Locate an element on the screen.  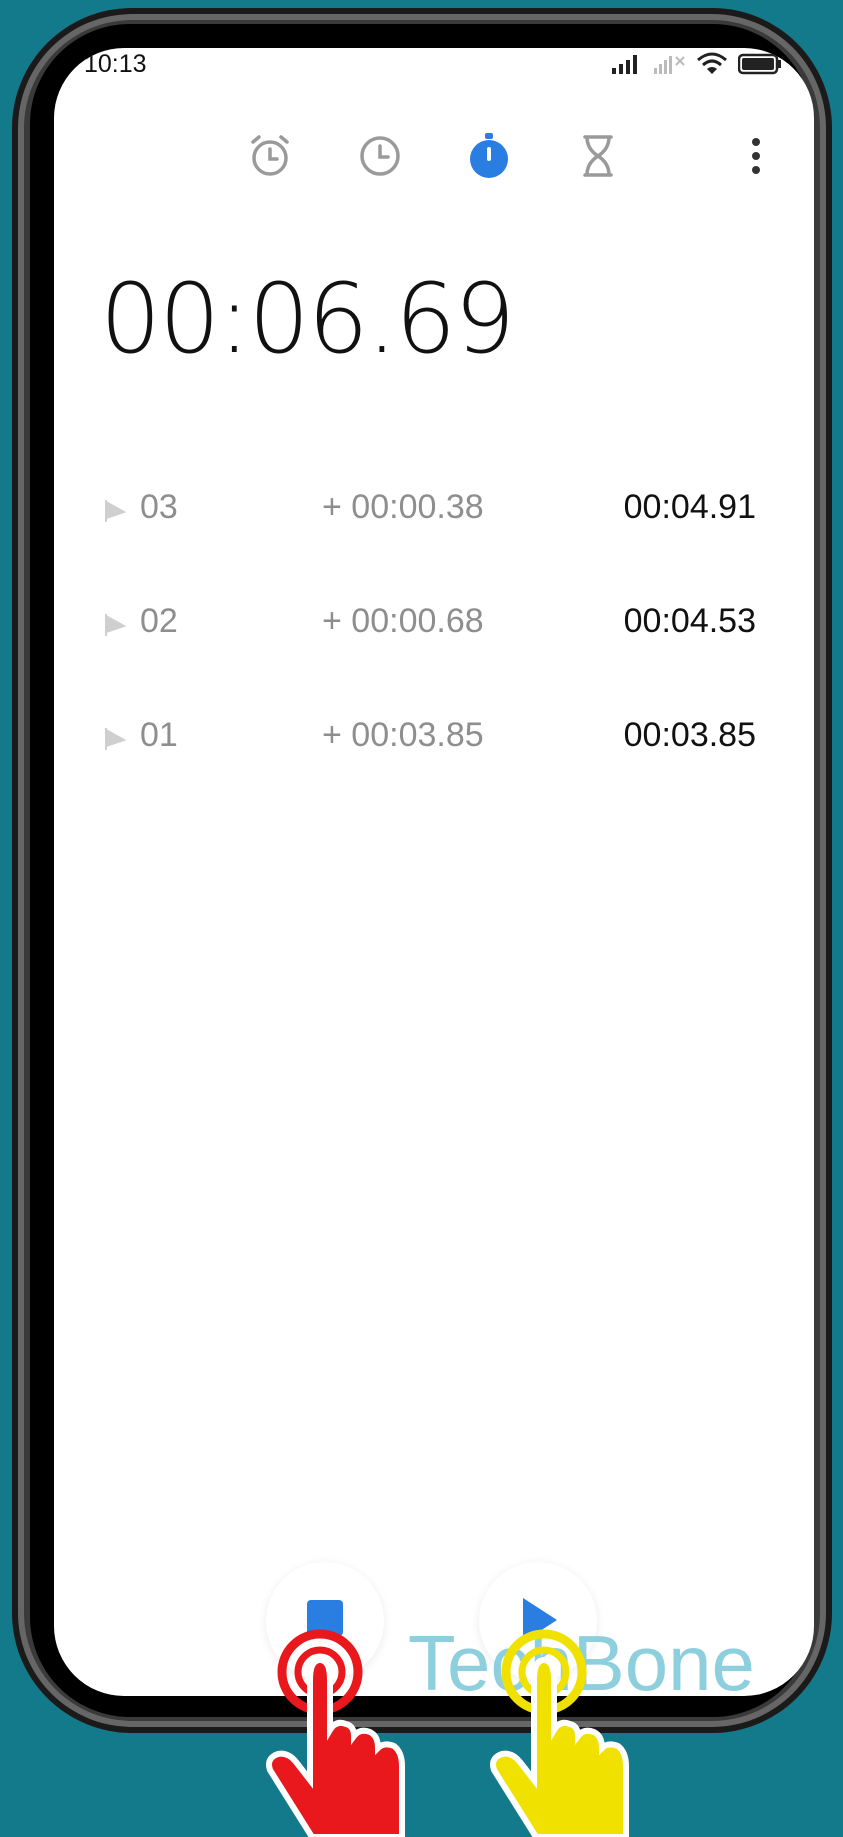
elapsed-time: 00:06.69 is located at coordinates (307, 319).